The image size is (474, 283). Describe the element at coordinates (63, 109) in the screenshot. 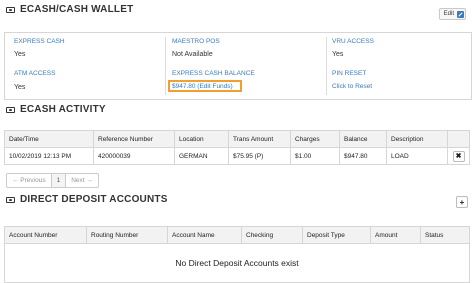

I see `activity-title-text: ECASH ACTIVITY` at that location.